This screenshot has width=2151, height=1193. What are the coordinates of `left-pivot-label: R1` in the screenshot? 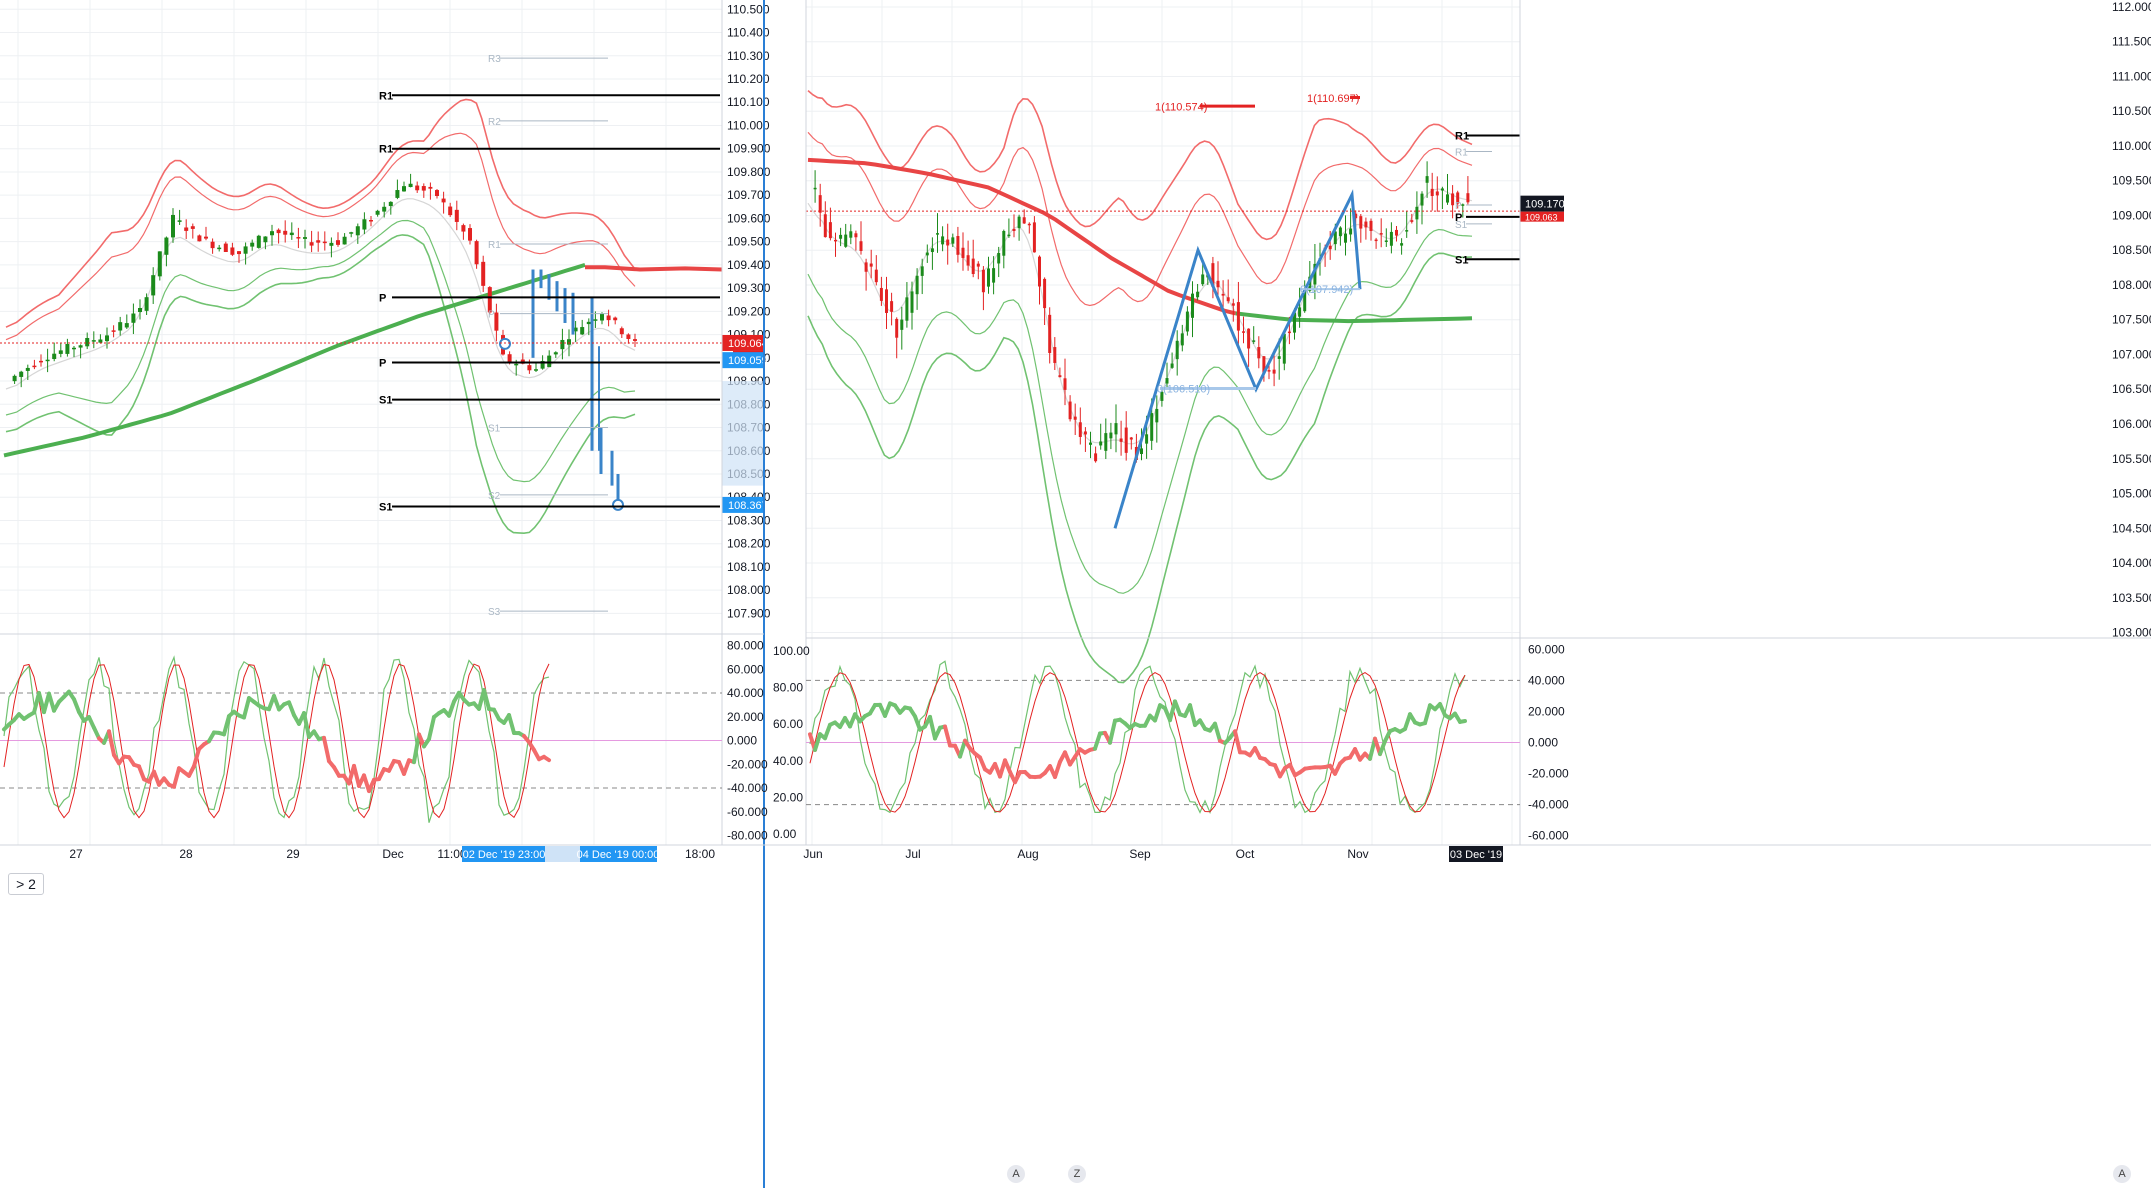 It's located at (386, 150).